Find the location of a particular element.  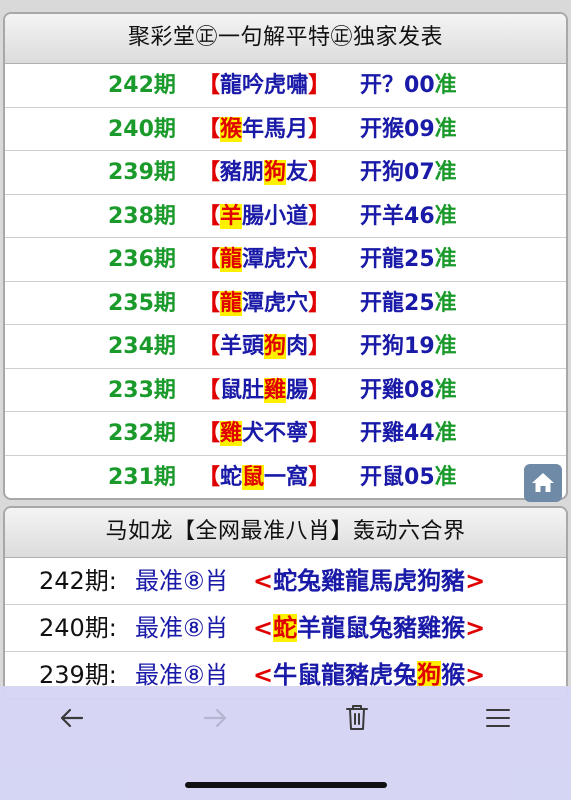

phrase-char: 豬 is located at coordinates (231, 172).